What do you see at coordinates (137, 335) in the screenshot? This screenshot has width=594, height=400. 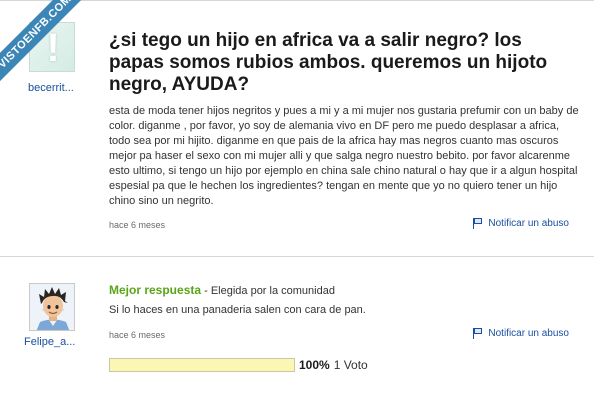 I see `answer-timestamp: hace 6 meses` at bounding box center [137, 335].